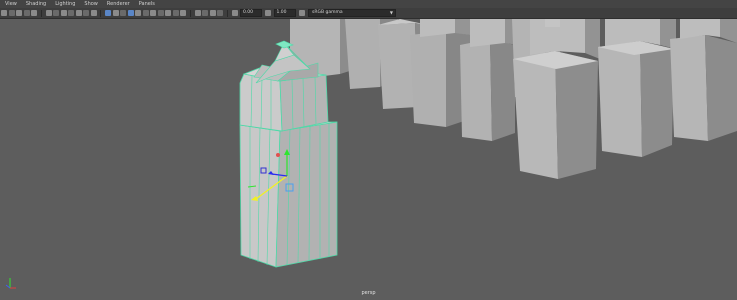 The width and height of the screenshot is (737, 300). Describe the element at coordinates (78, 13) in the screenshot. I see `field-chart-icon` at that location.